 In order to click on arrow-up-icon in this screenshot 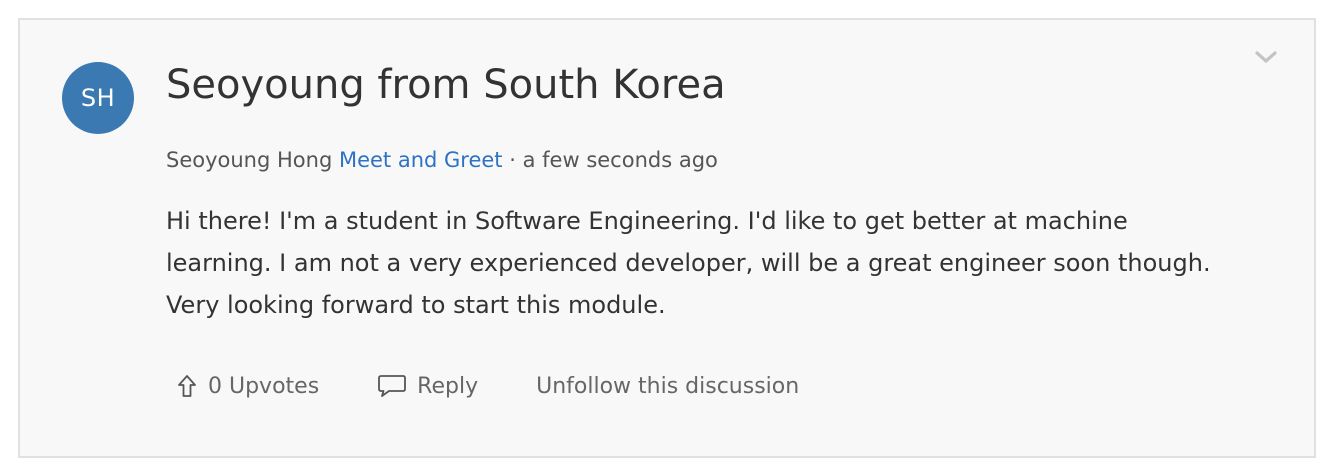, I will do `click(187, 386)`.